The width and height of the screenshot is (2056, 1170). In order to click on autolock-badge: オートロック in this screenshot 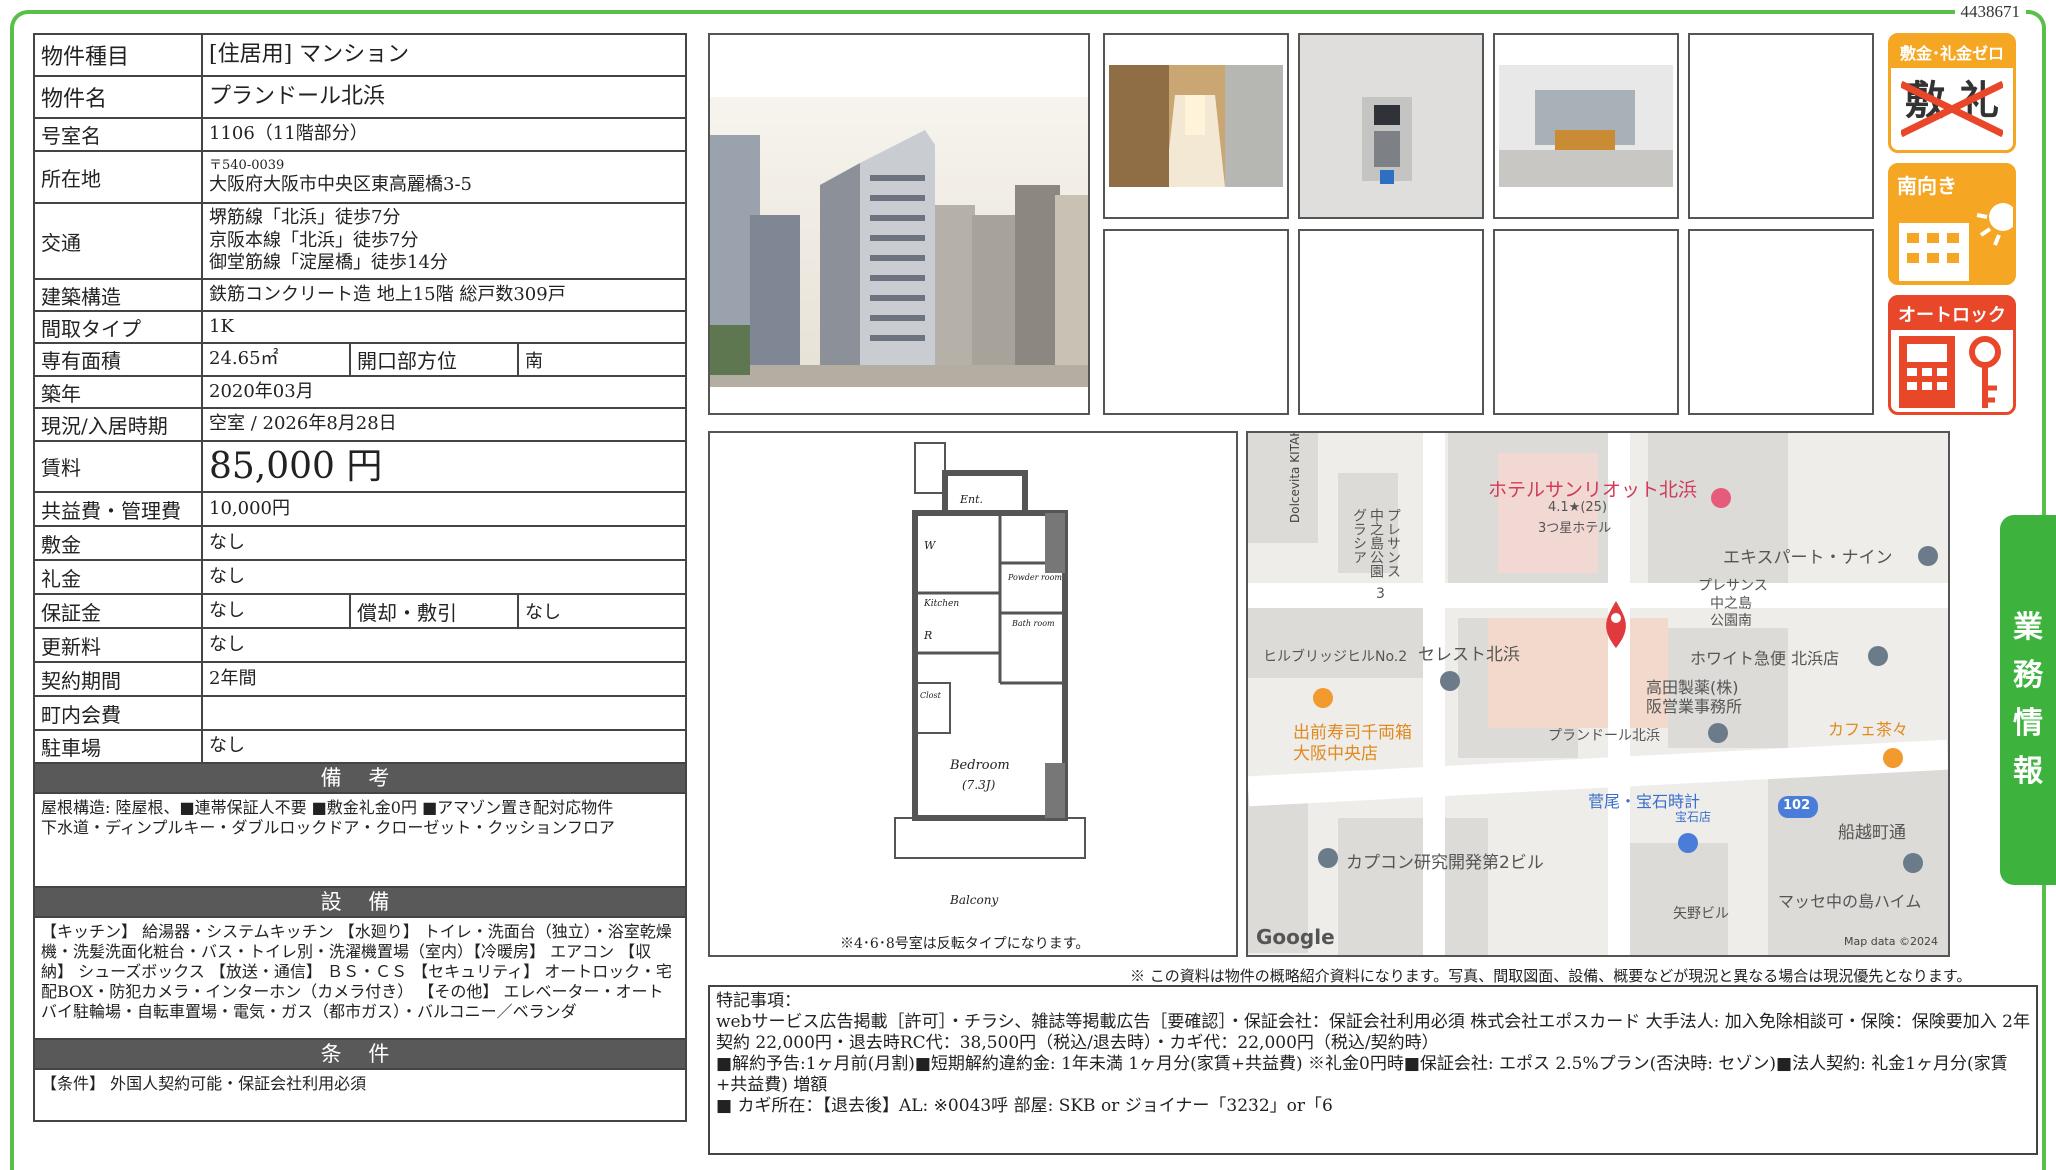, I will do `click(1952, 355)`.